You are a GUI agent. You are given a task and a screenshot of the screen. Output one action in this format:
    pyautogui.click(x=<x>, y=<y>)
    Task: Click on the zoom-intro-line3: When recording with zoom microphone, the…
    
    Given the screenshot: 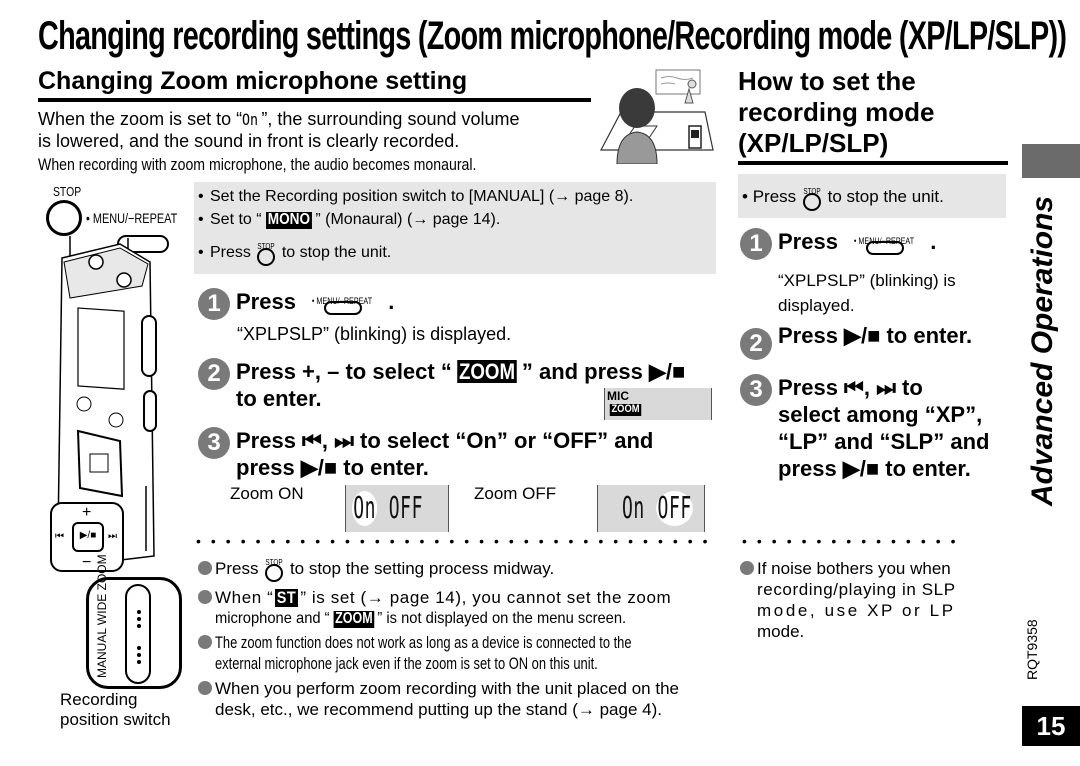 What is the action you would take?
    pyautogui.click(x=302, y=164)
    